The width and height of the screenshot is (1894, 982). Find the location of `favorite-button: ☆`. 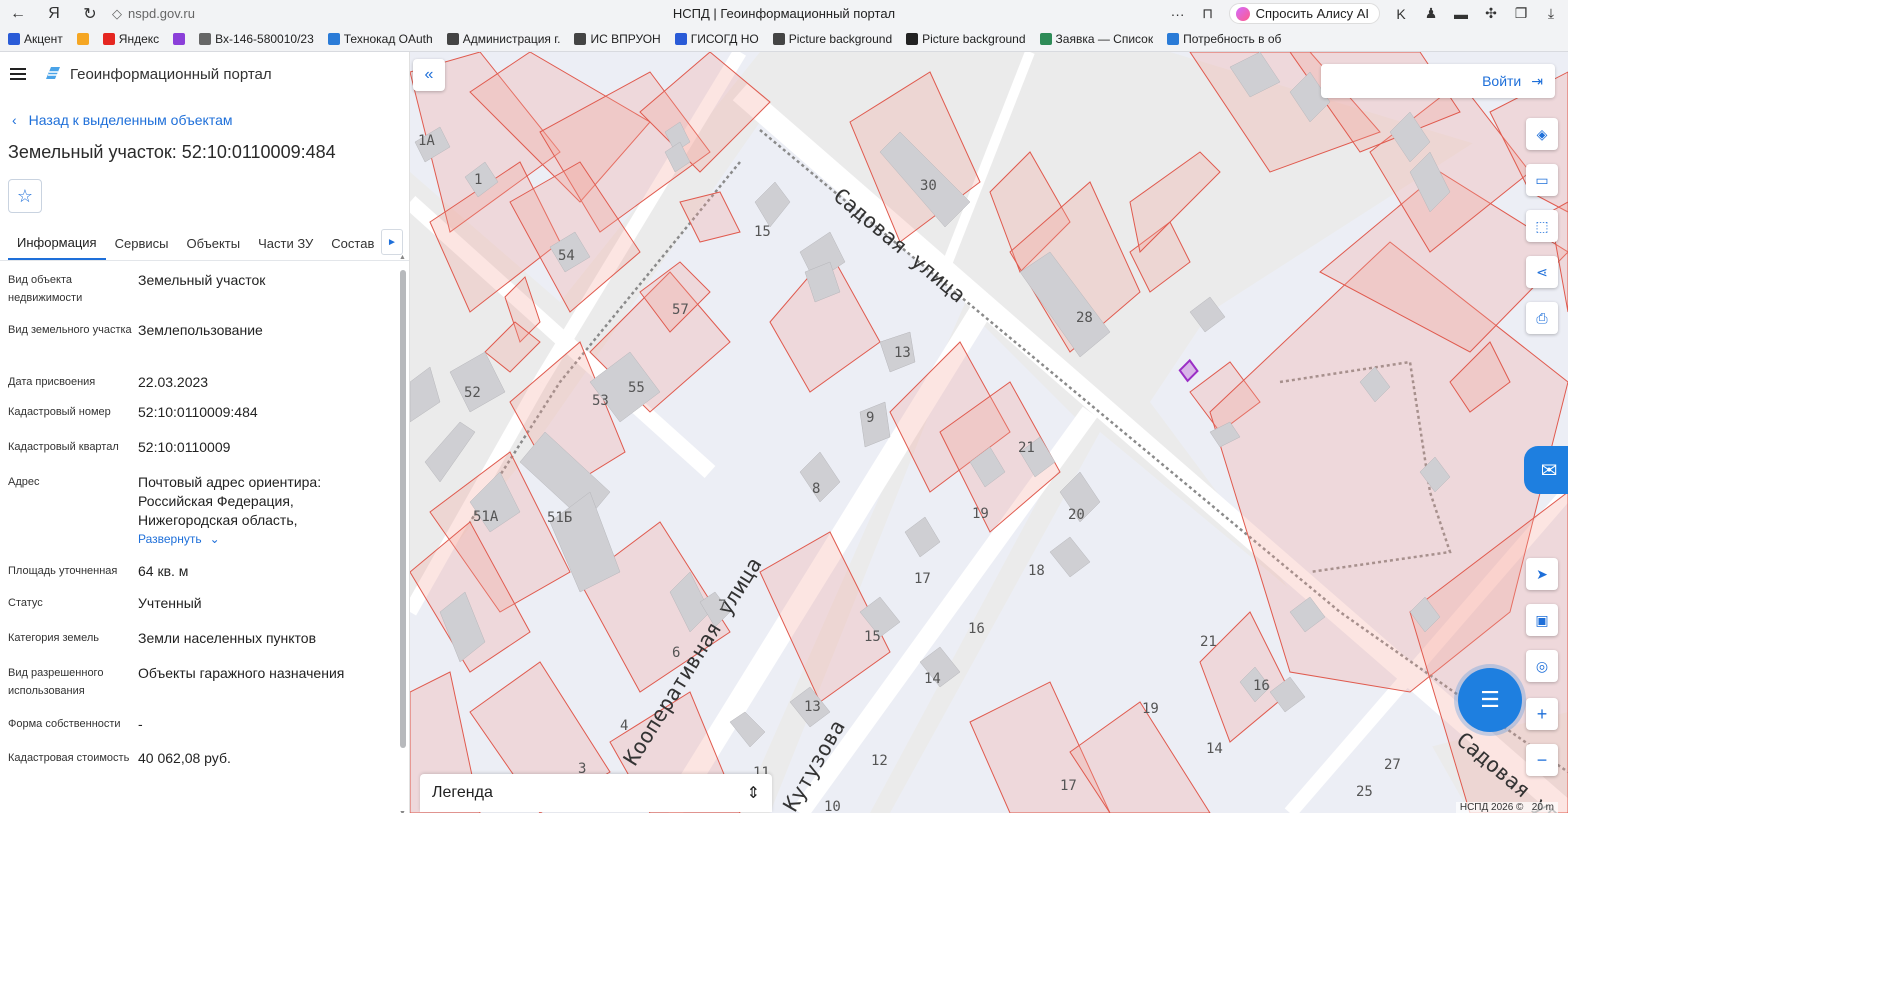

favorite-button: ☆ is located at coordinates (25, 196).